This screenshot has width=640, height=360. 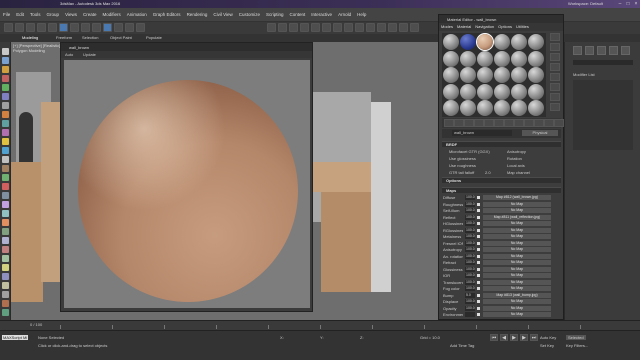 What do you see at coordinates (5, 204) in the screenshot?
I see `left-tool-17-icon` at bounding box center [5, 204].